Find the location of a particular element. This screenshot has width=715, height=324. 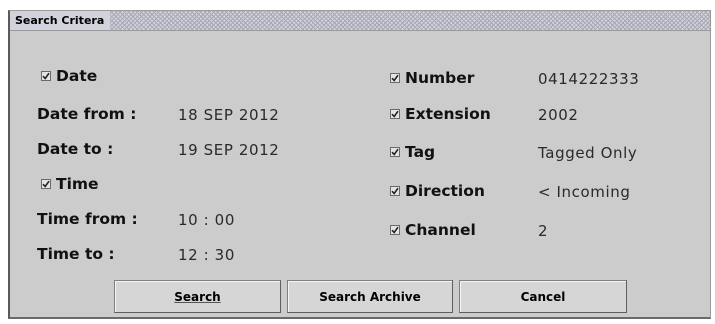

channel-checkbox: Channel is located at coordinates (433, 230).